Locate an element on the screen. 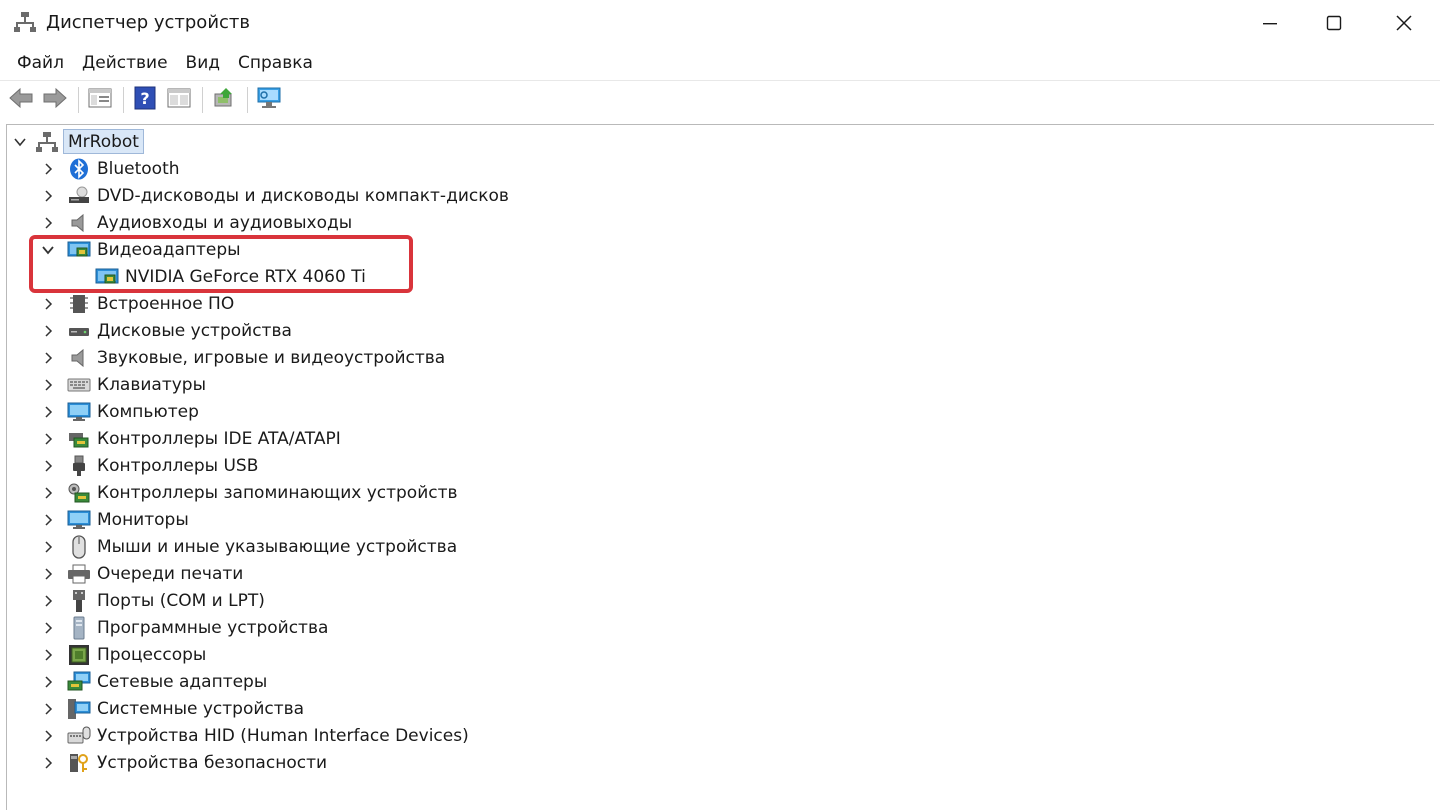 This screenshot has width=1440, height=810. tree-item-computer: Компьютер is located at coordinates (119, 411).